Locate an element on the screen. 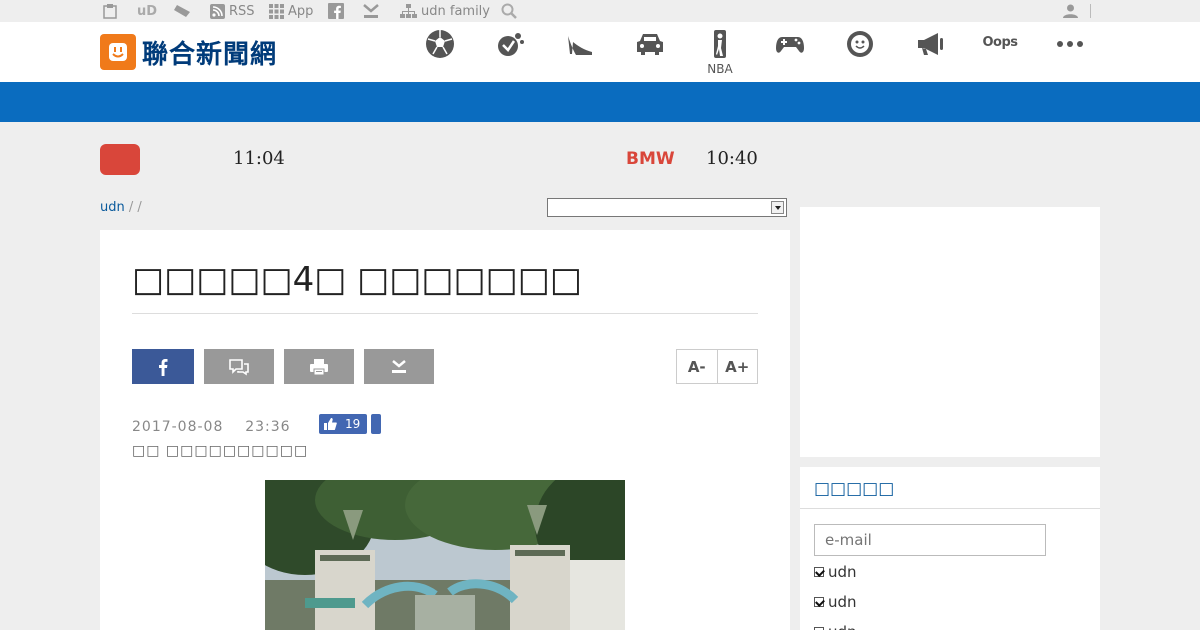 The image size is (1200, 630). nav-oops: Oops is located at coordinates (1000, 39).